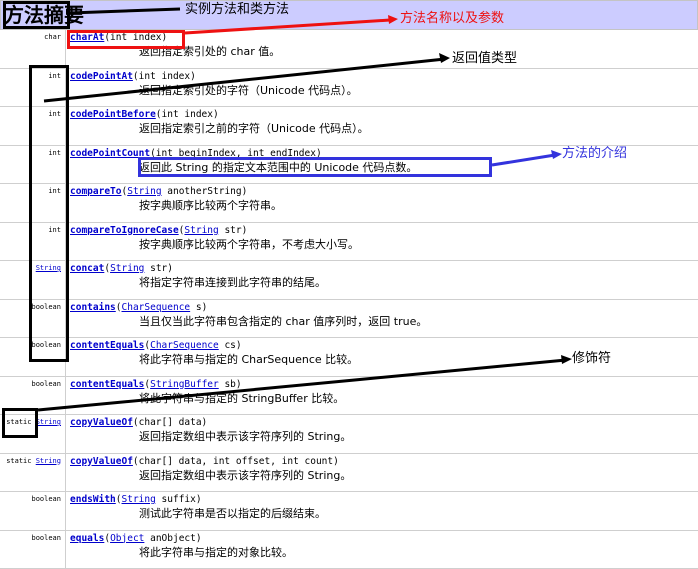  I want to click on box-method-intro, so click(315, 167).